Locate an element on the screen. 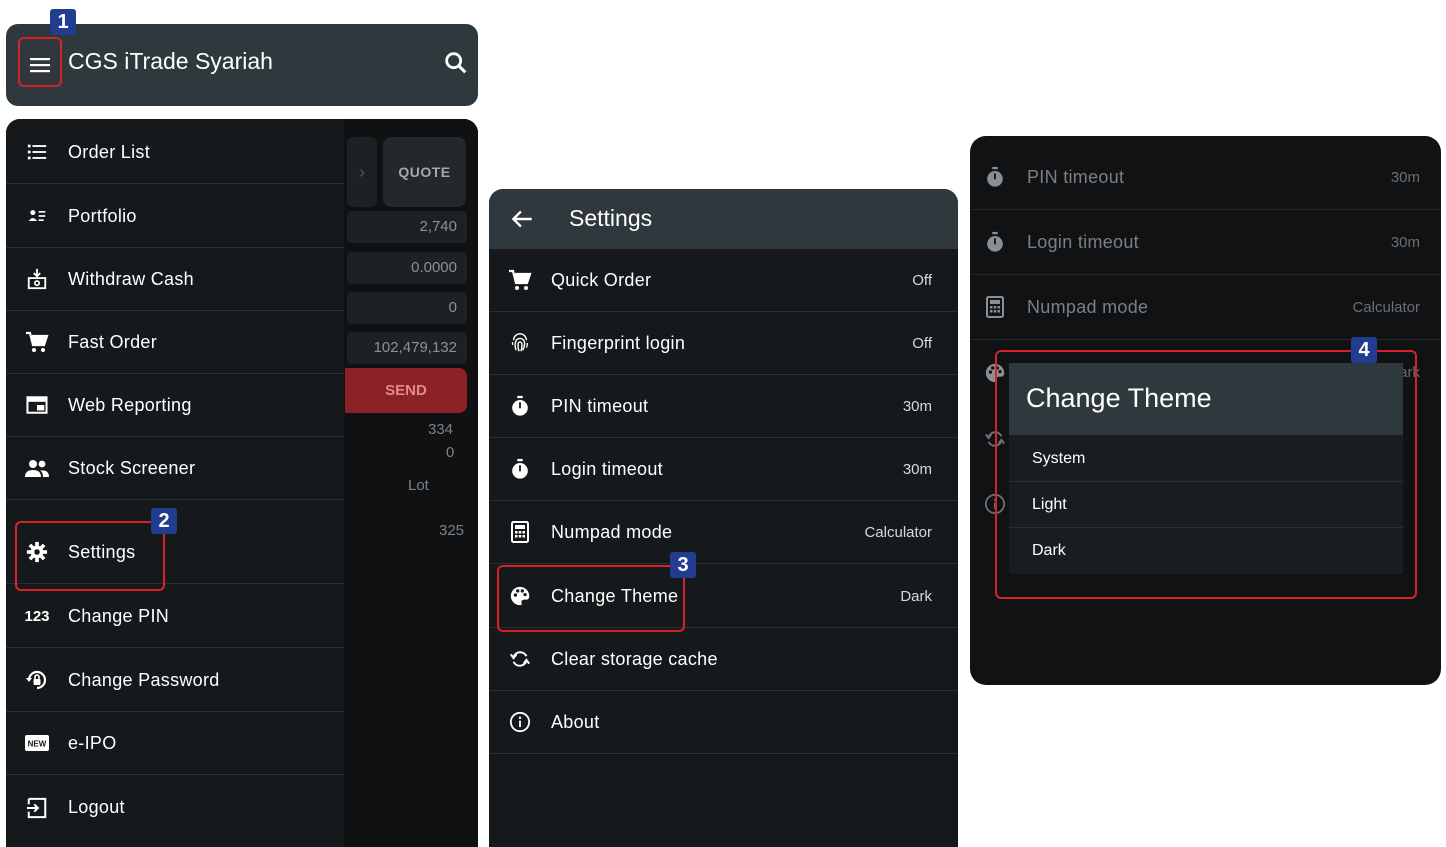  step-badge-3: 3 is located at coordinates (683, 565).